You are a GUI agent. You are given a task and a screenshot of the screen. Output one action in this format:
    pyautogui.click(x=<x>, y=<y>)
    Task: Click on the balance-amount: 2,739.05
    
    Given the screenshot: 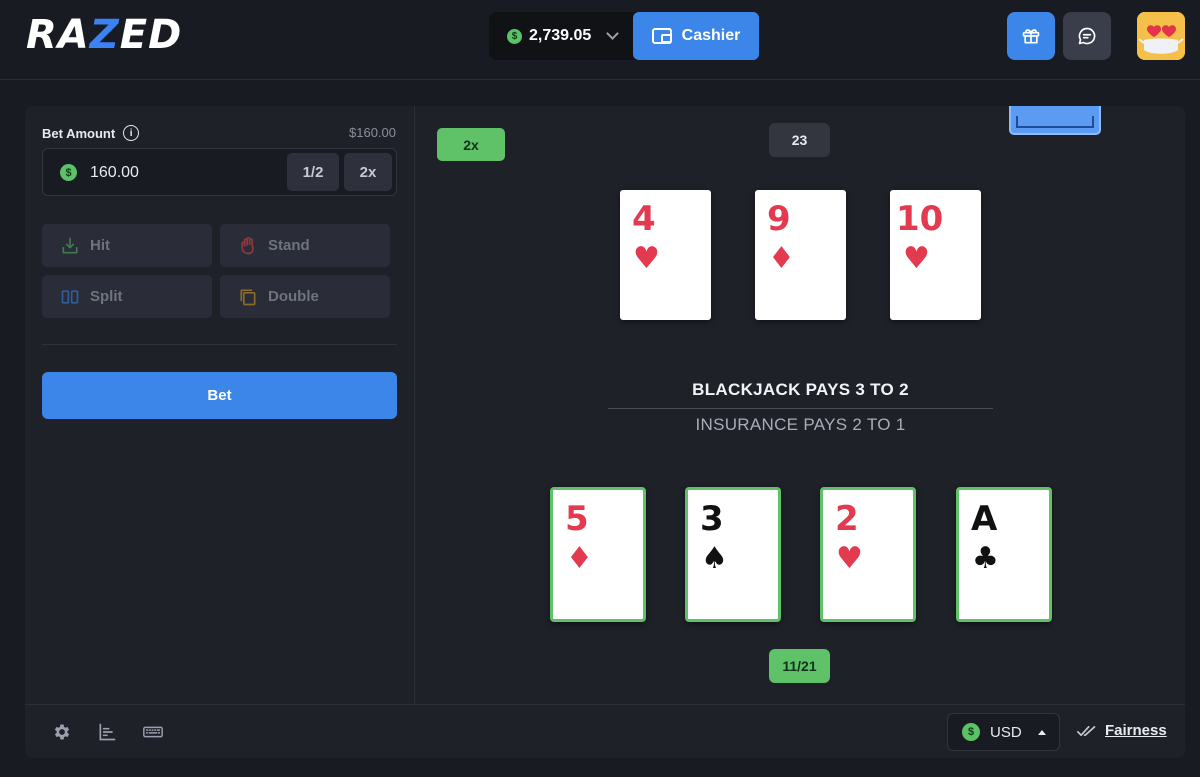 What is the action you would take?
    pyautogui.click(x=560, y=35)
    